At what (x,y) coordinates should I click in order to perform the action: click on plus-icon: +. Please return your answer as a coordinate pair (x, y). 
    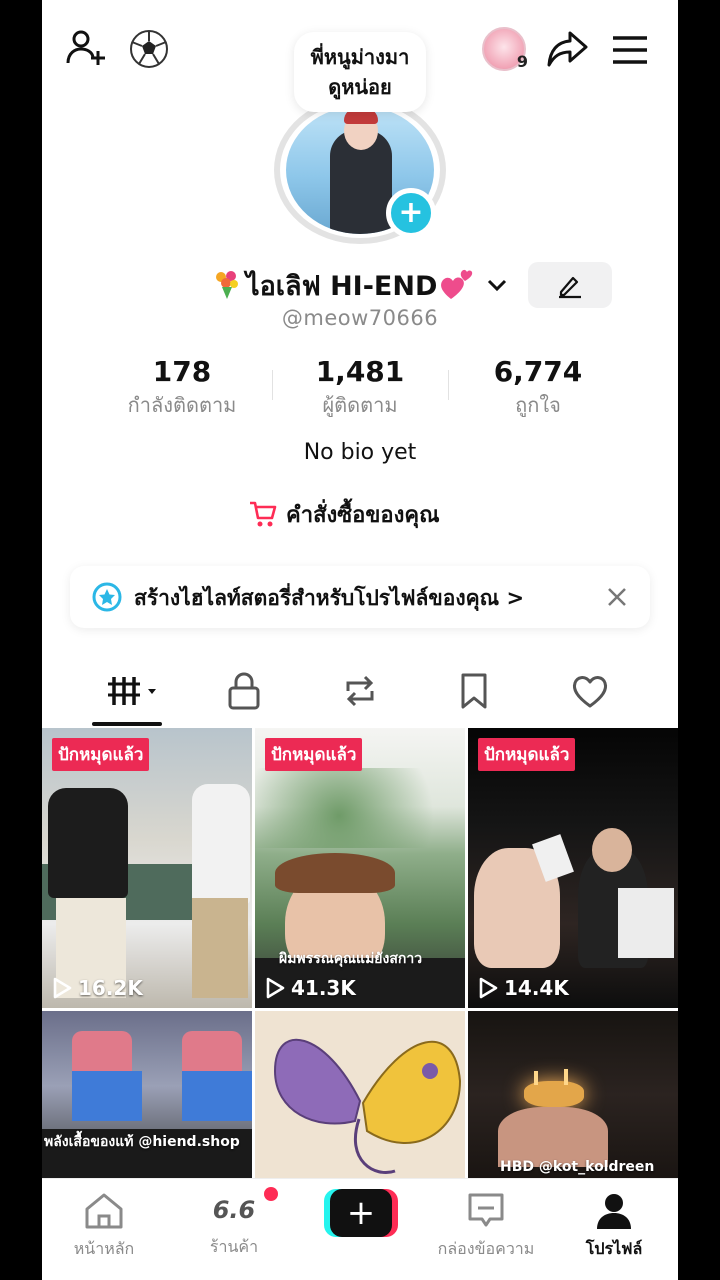
    Looking at the image, I should click on (361, 1213).